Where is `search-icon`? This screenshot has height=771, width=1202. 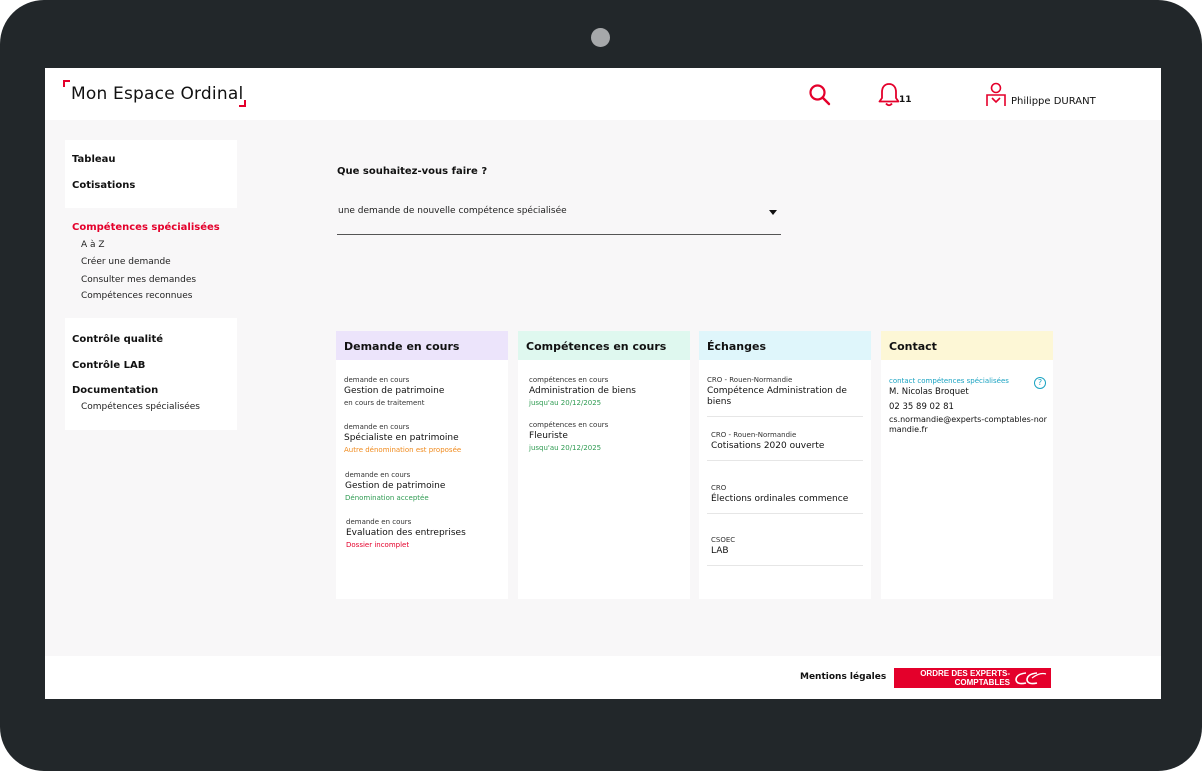
search-icon is located at coordinates (820, 95).